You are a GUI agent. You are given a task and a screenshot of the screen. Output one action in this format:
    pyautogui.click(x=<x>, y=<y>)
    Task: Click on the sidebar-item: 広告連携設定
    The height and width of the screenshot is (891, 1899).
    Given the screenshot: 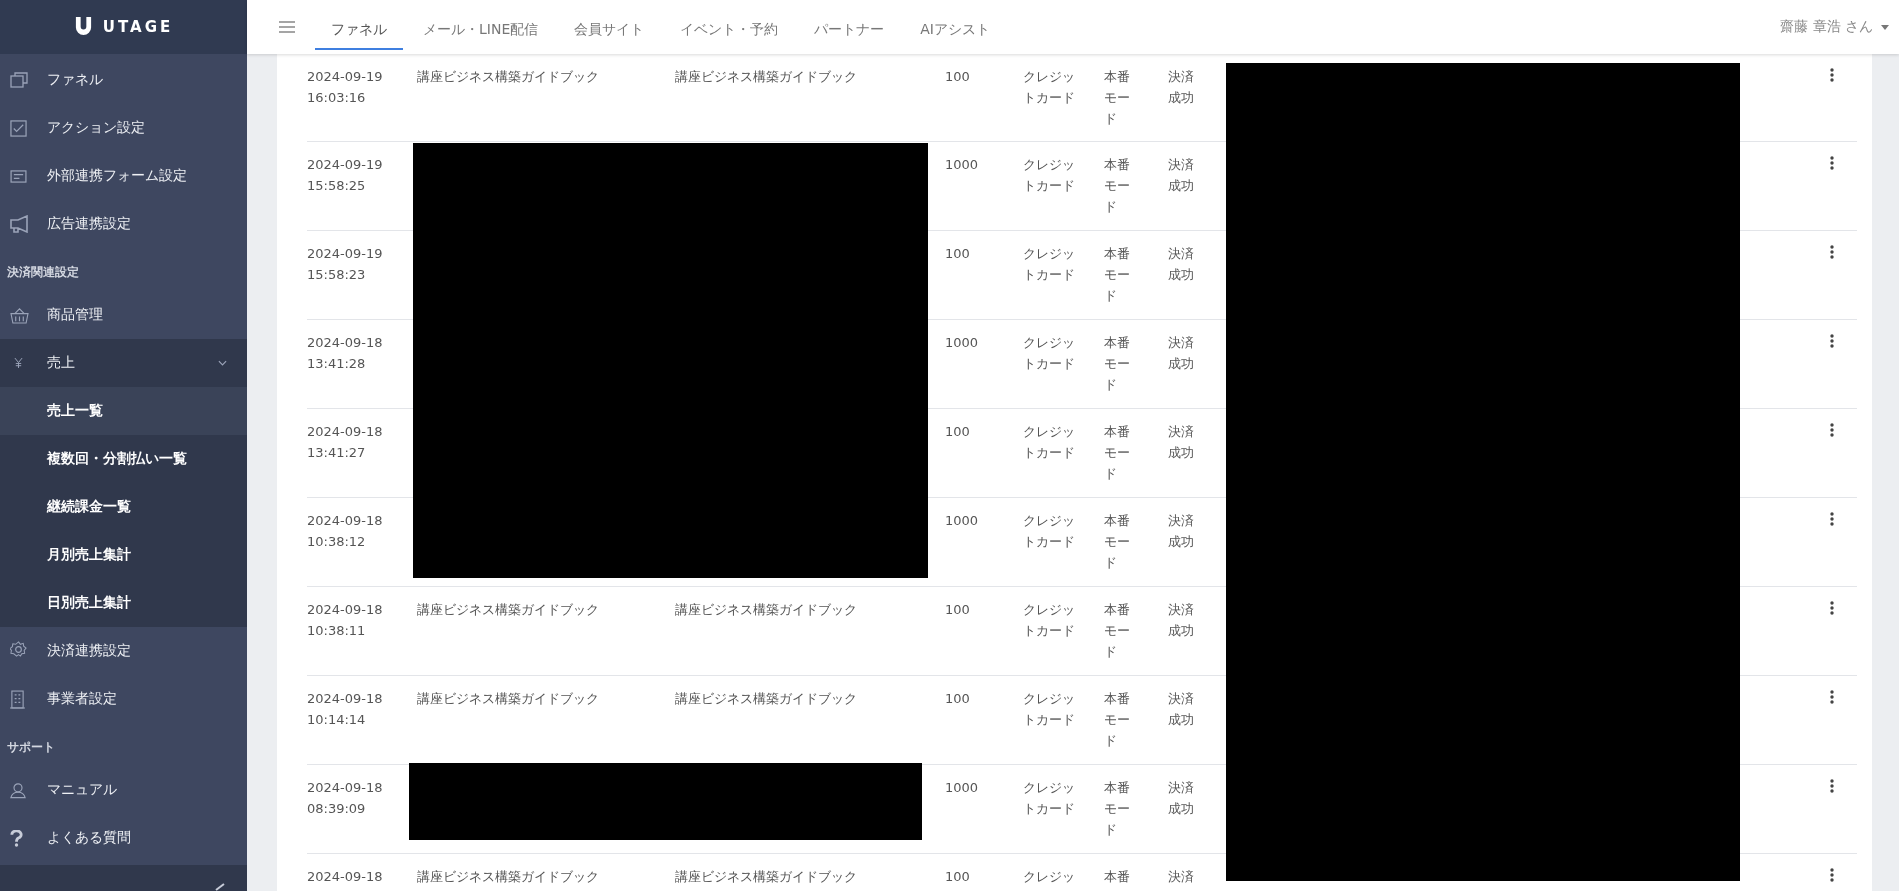 What is the action you would take?
    pyautogui.click(x=123, y=224)
    